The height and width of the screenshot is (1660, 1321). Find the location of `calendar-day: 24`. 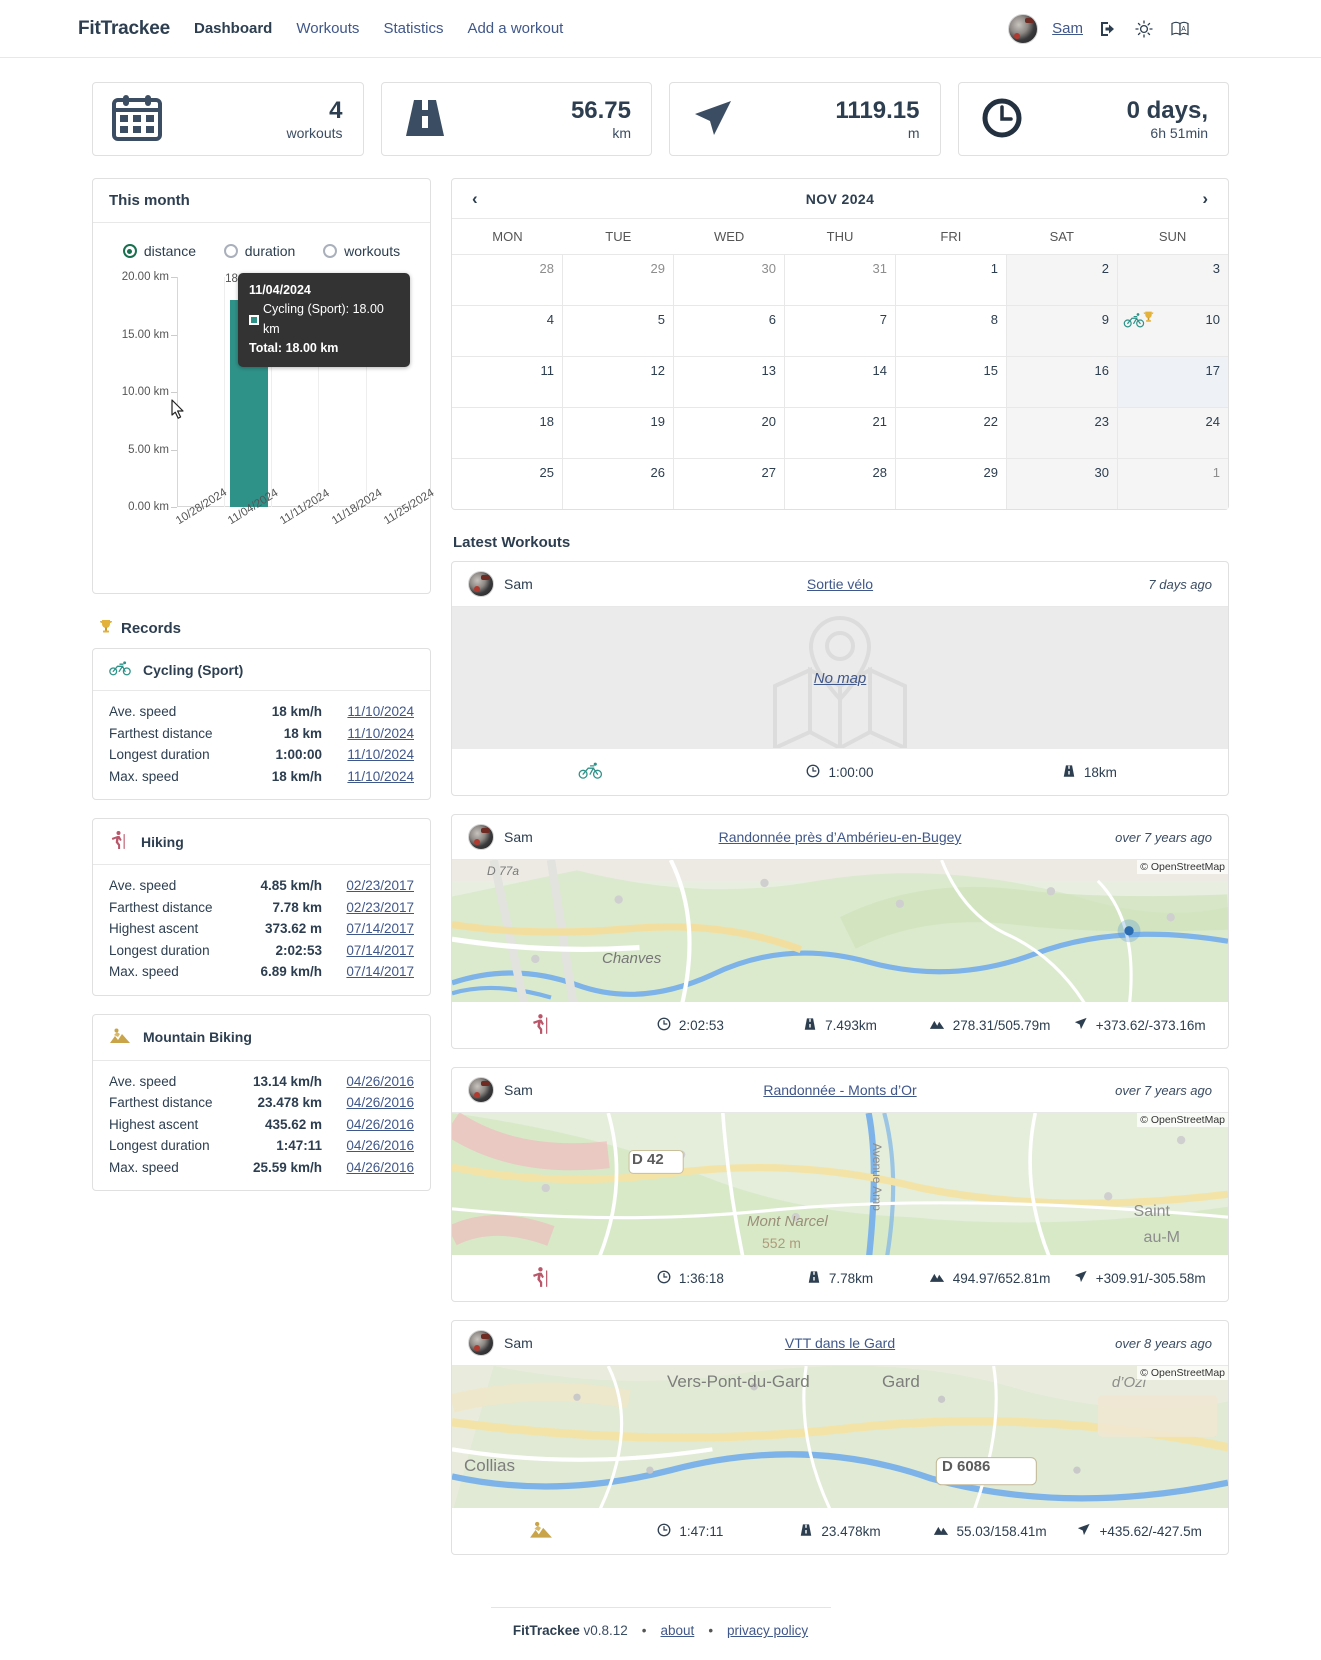

calendar-day: 24 is located at coordinates (1172, 433).